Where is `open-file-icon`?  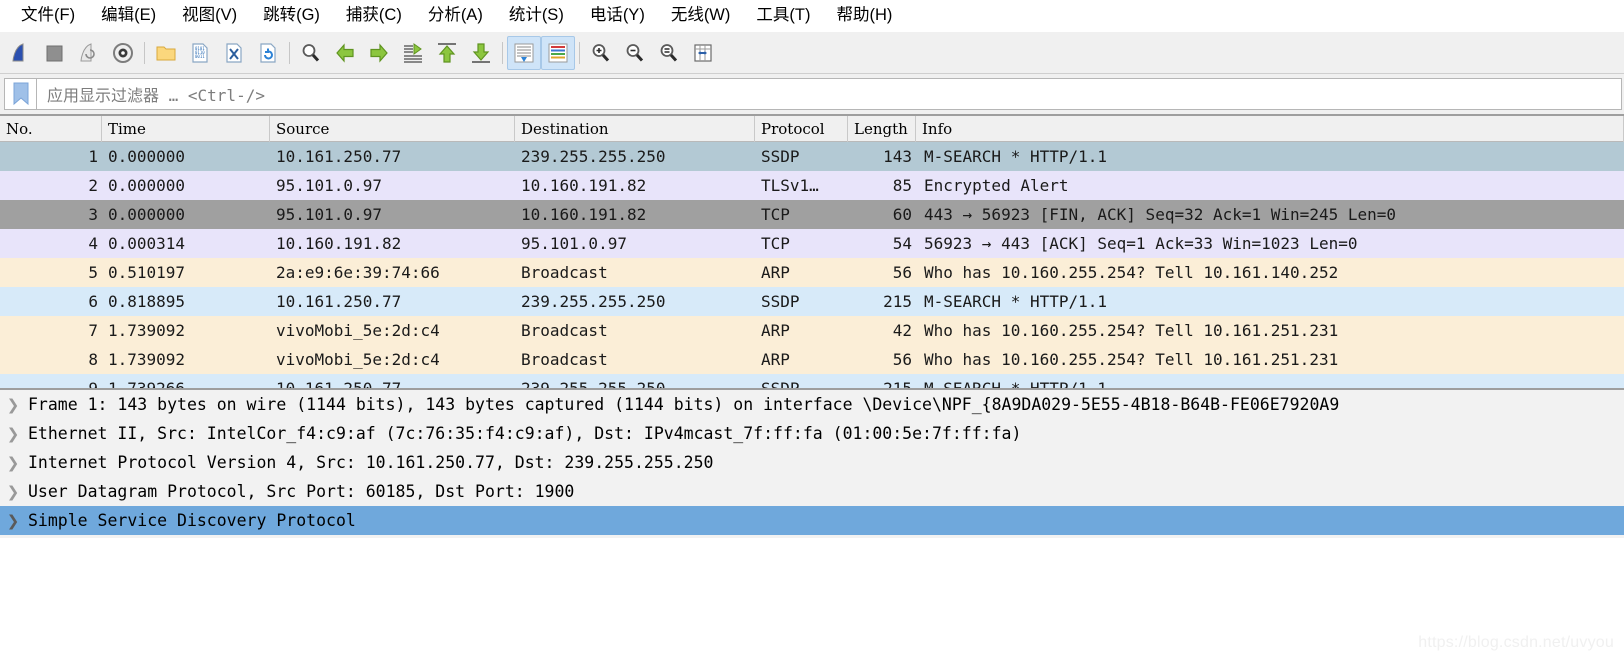
open-file-icon is located at coordinates (166, 53).